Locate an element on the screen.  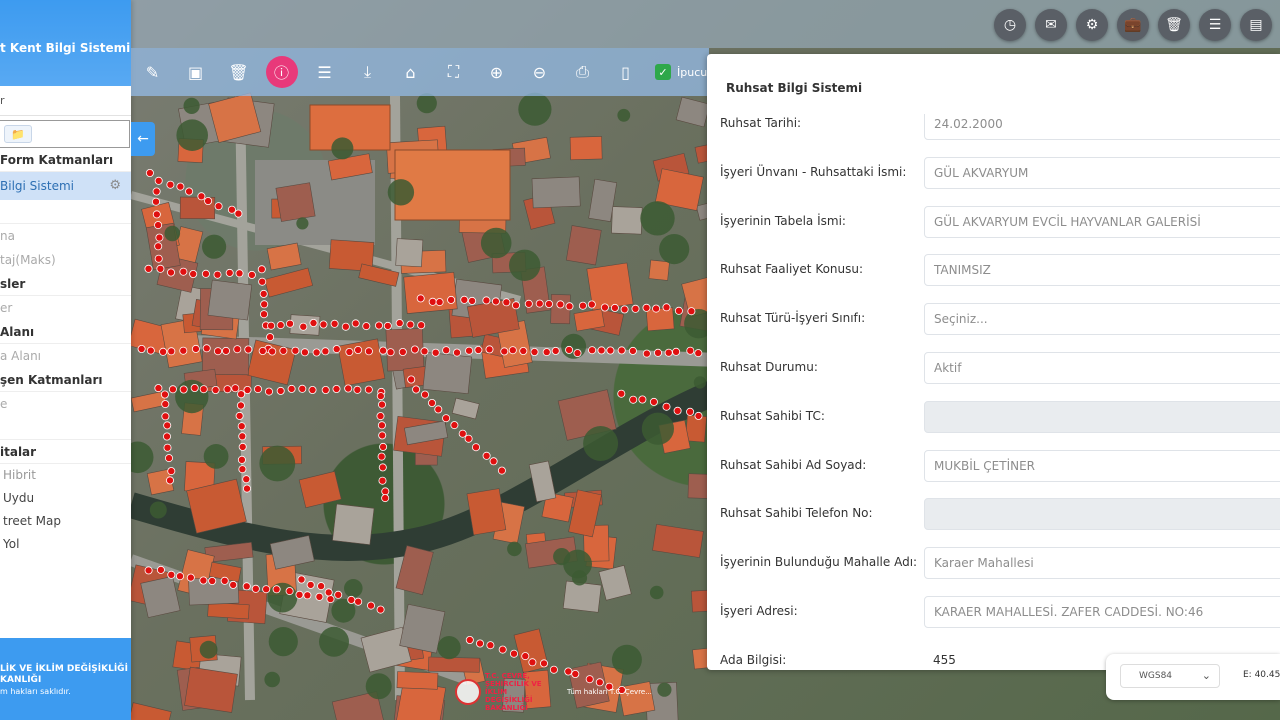
coordinate-bar: WGS84 ⌄ E: 40.45 is located at coordinates (1193, 677).